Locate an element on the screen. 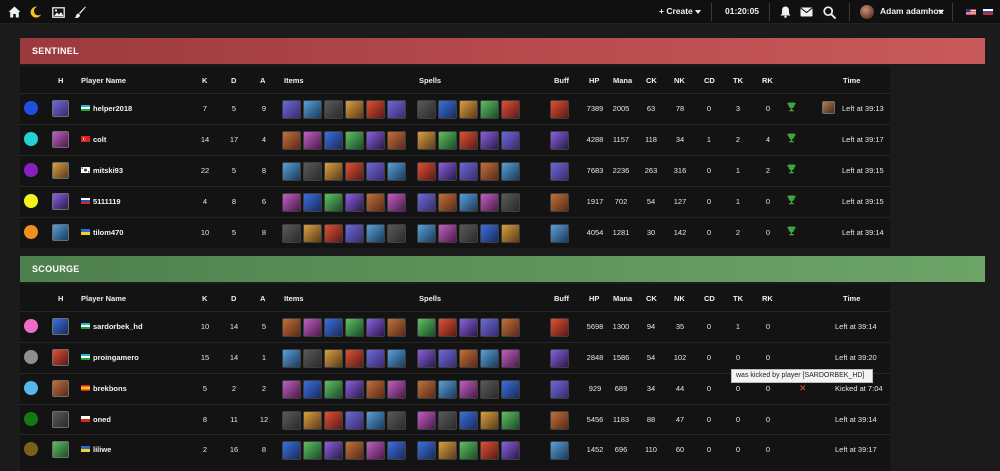 The image size is (1000, 471). player-name-link: tilom470 is located at coordinates (108, 232).